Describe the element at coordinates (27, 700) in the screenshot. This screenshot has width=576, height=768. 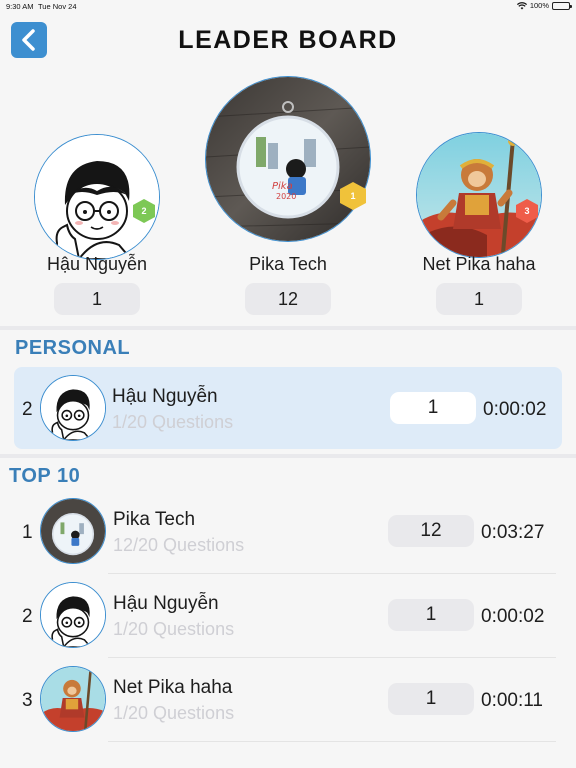
I see `row-rank: 3` at that location.